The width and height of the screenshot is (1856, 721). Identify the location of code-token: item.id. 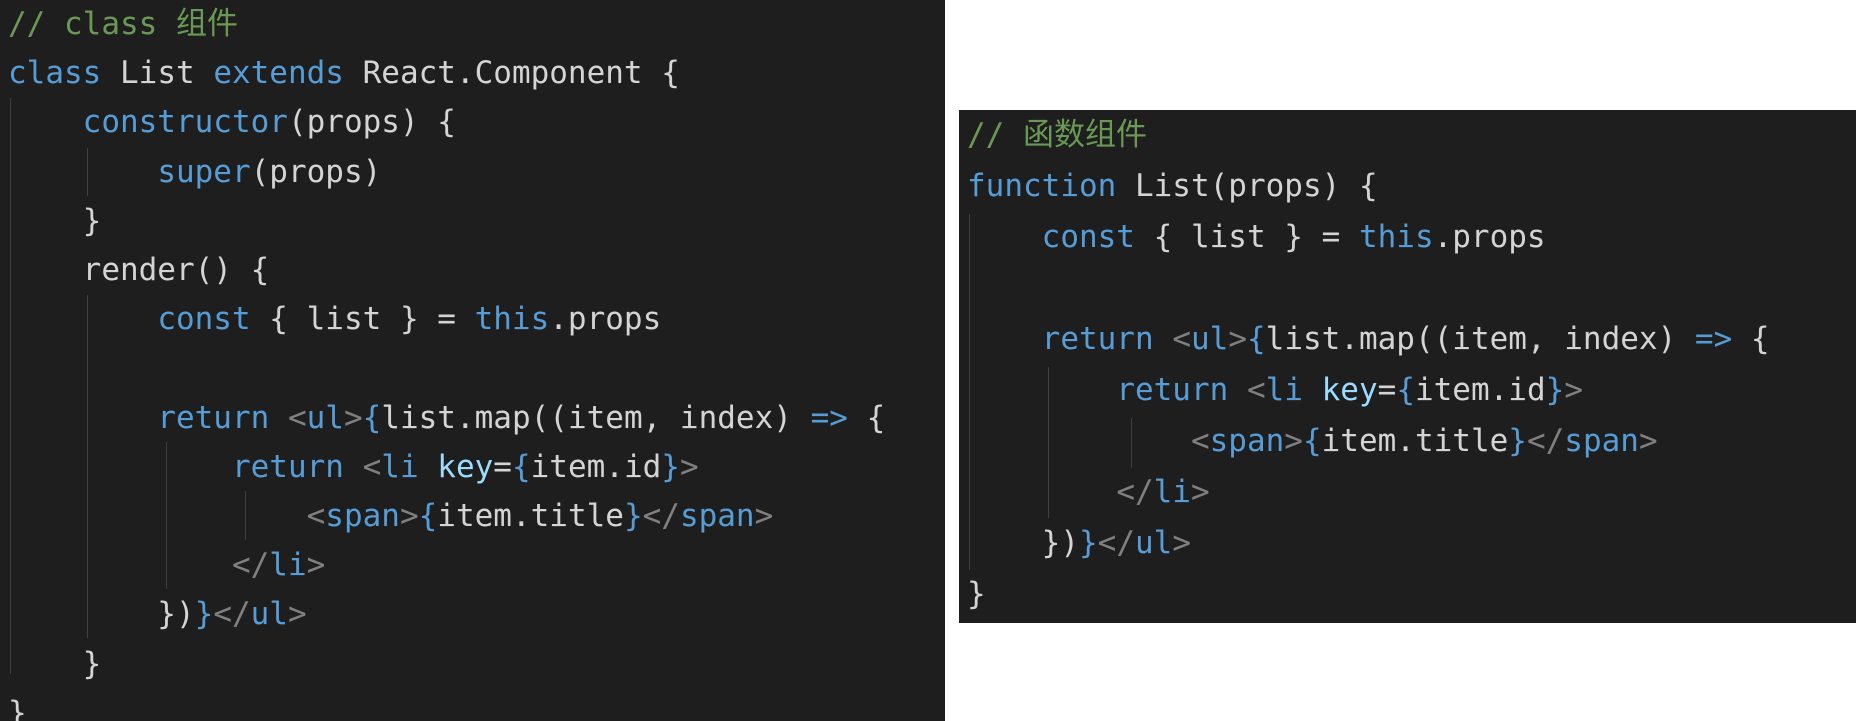
(1480, 390).